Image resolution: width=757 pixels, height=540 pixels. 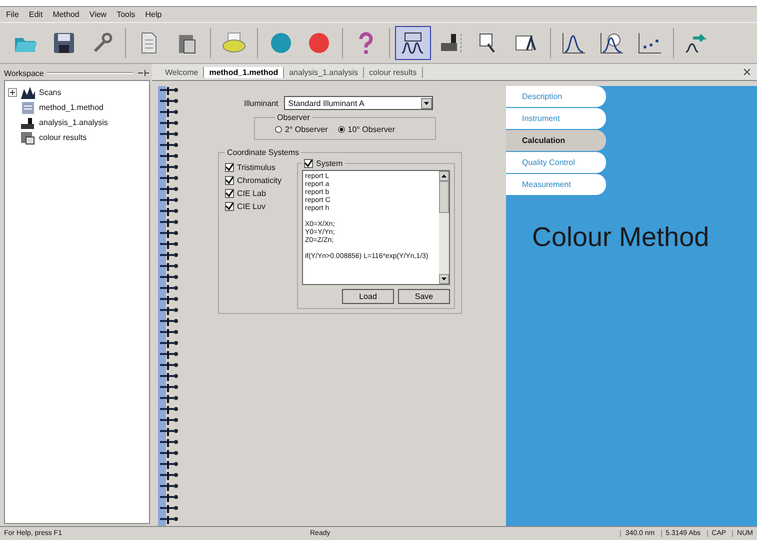 I want to click on load-button: Load, so click(x=368, y=296).